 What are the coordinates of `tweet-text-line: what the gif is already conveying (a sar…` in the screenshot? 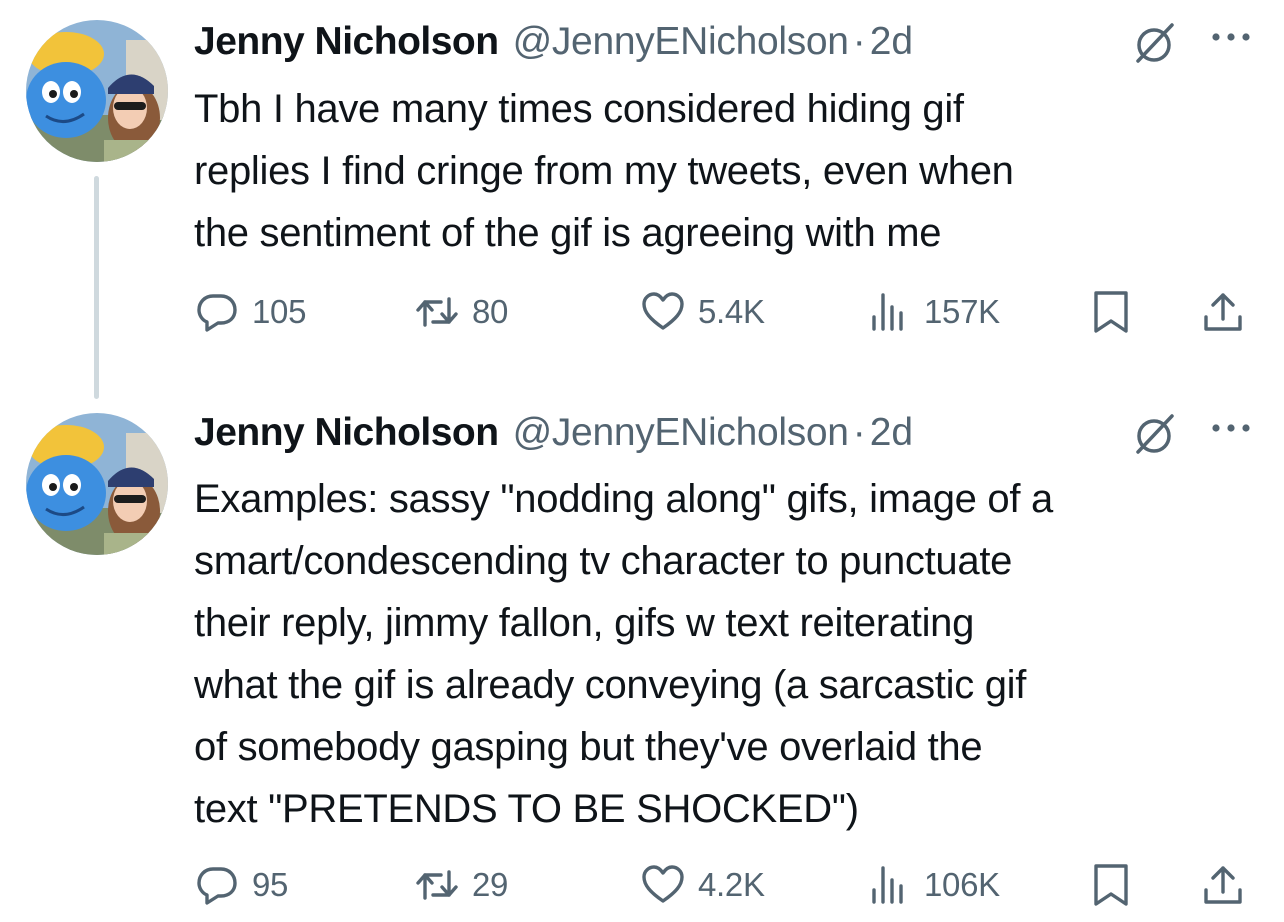 It's located at (610, 685).